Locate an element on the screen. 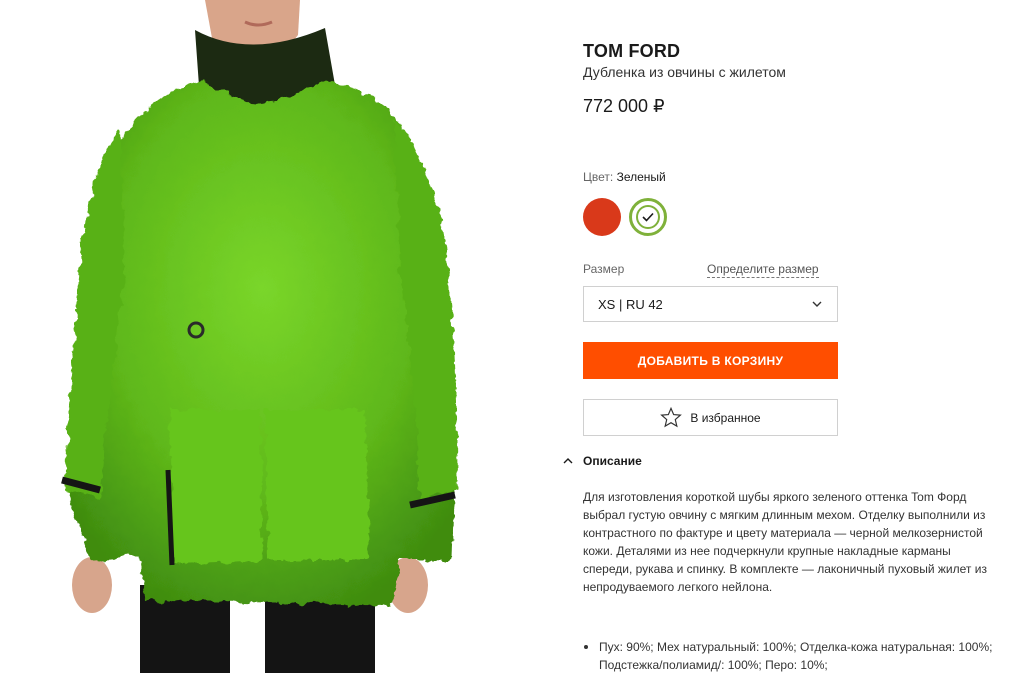 This screenshot has width=1009, height=674. description-toggle: Описание is located at coordinates (602, 461).